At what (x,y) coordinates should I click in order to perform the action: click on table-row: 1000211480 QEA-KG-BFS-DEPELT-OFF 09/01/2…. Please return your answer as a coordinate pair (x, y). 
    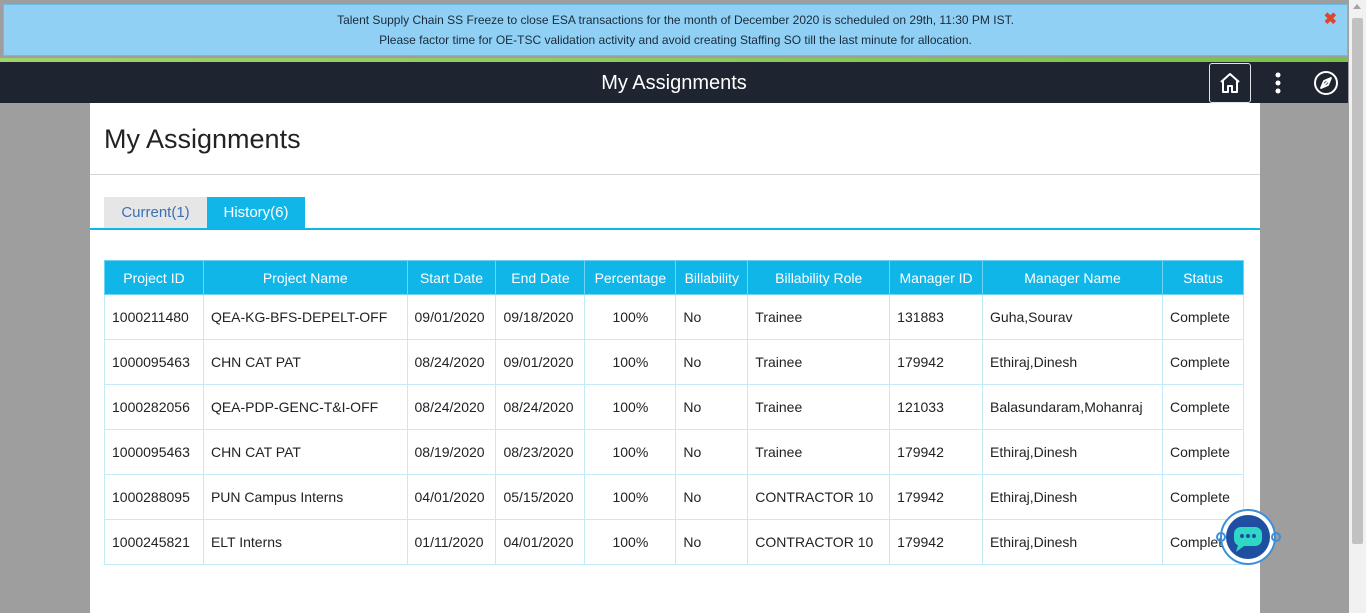
    Looking at the image, I should click on (674, 317).